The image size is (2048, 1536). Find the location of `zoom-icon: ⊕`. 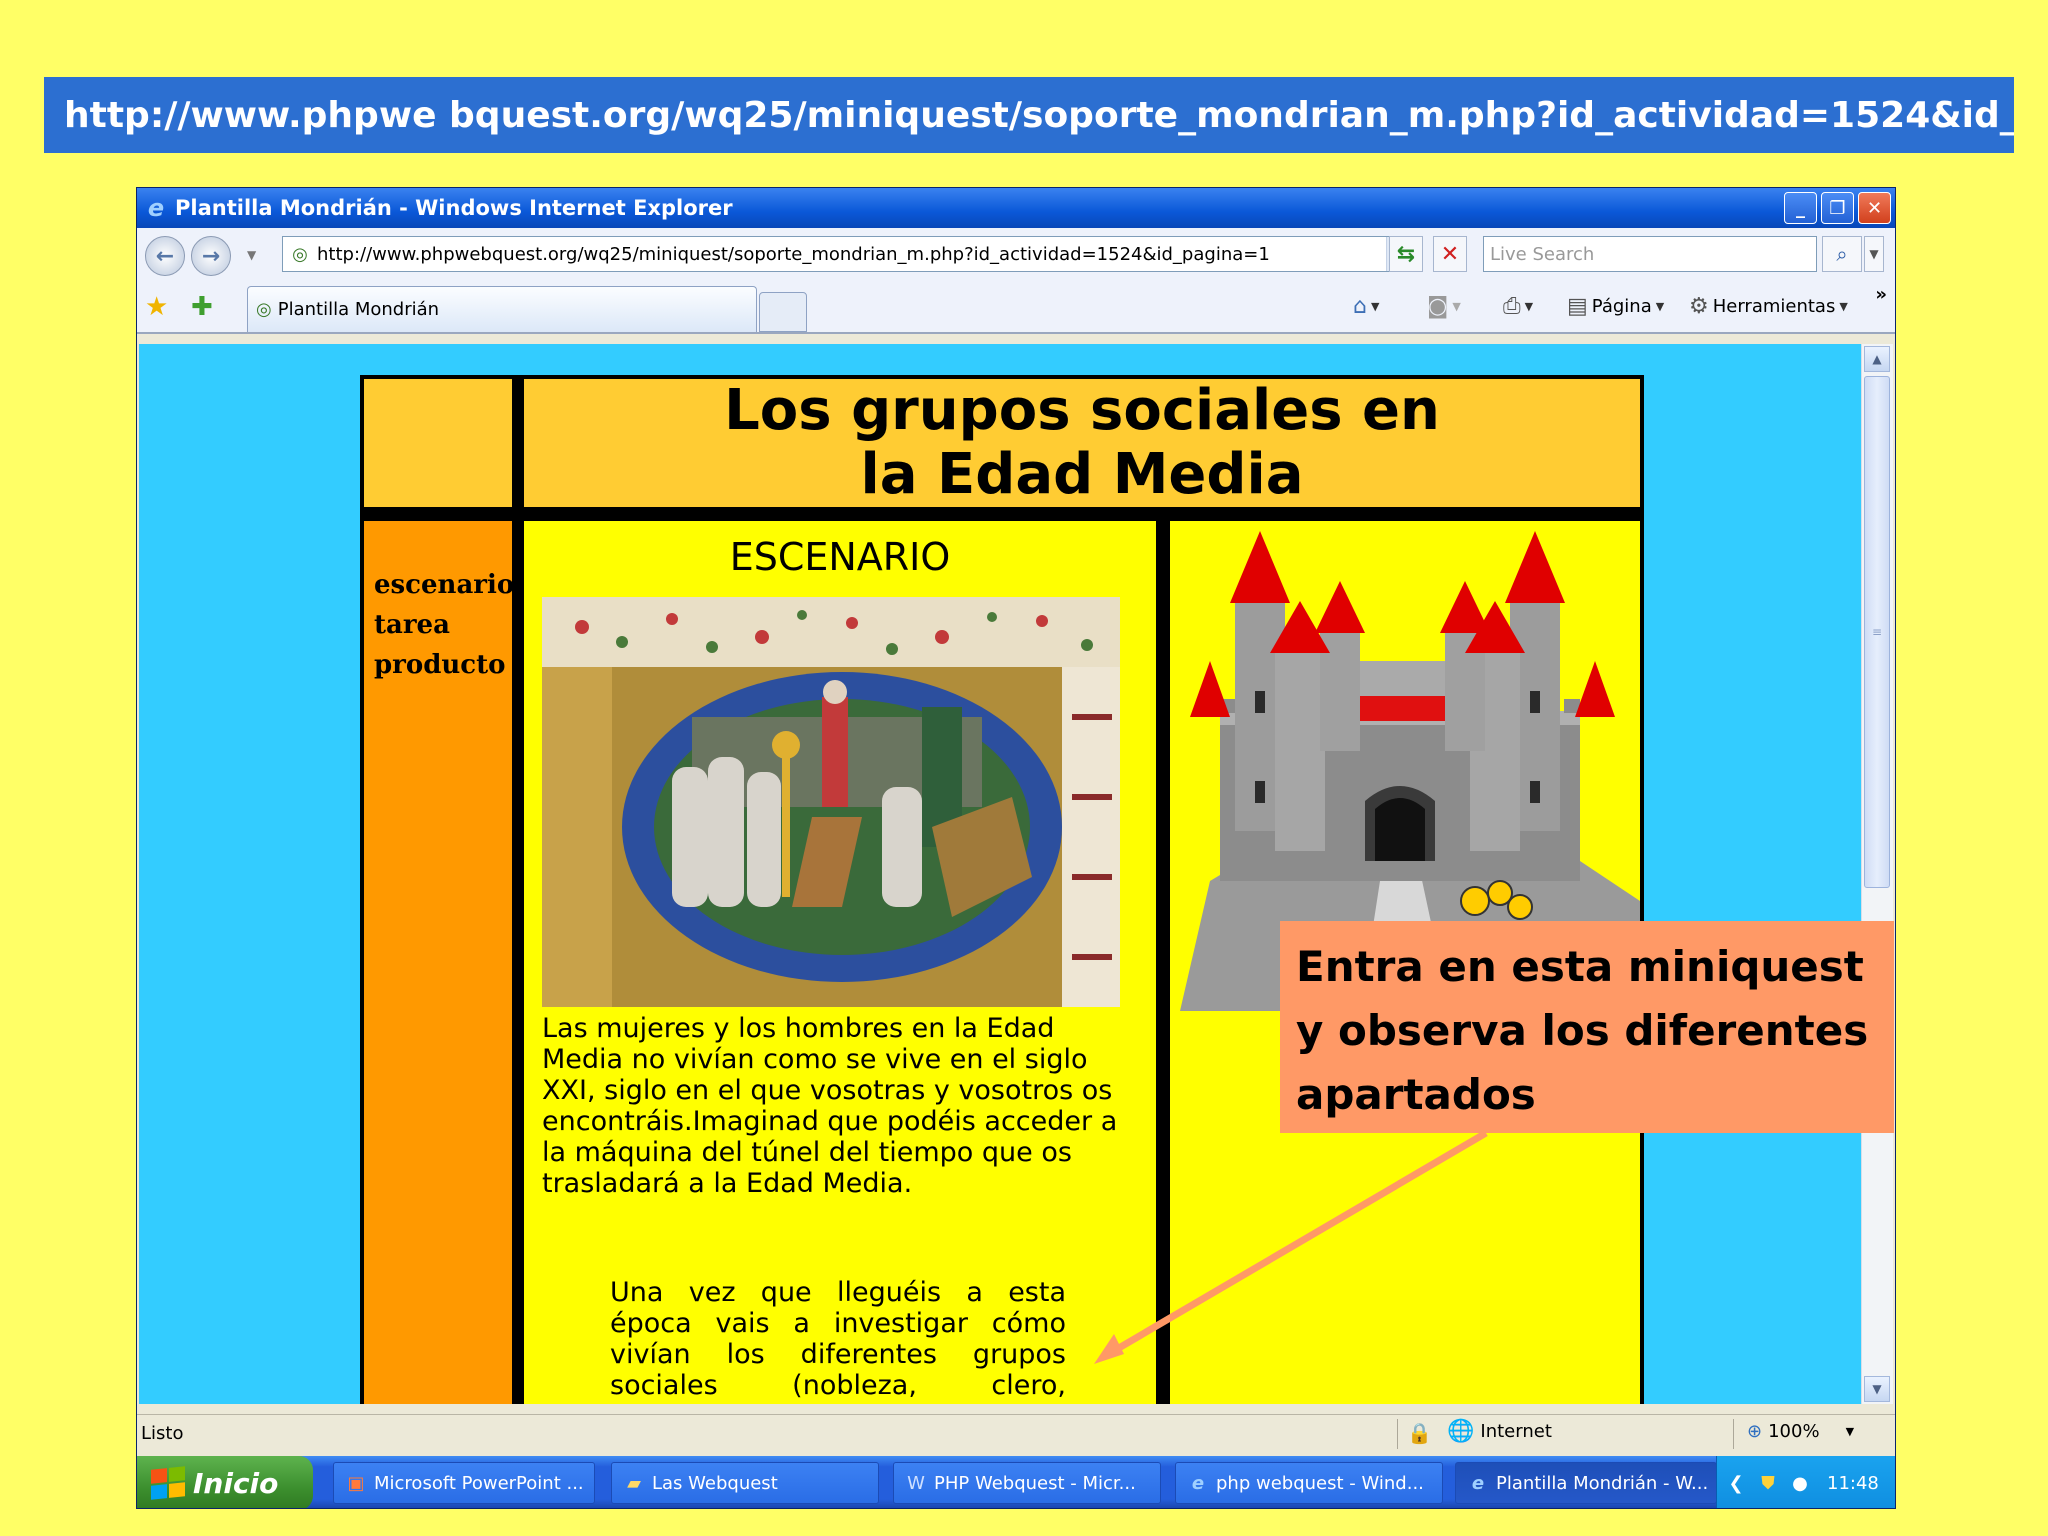

zoom-icon: ⊕ is located at coordinates (1755, 1431).